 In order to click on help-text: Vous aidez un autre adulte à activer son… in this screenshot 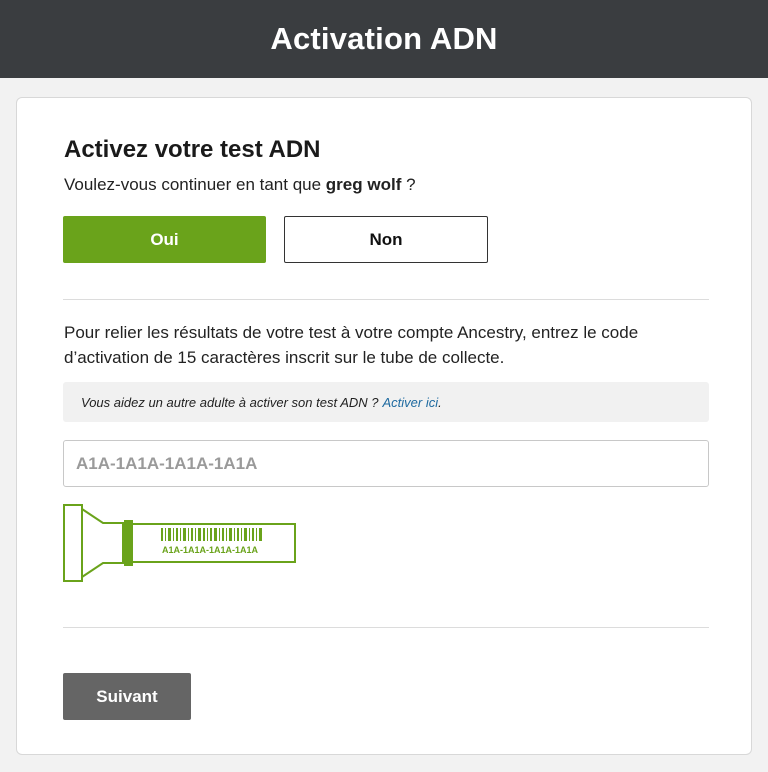, I will do `click(230, 402)`.